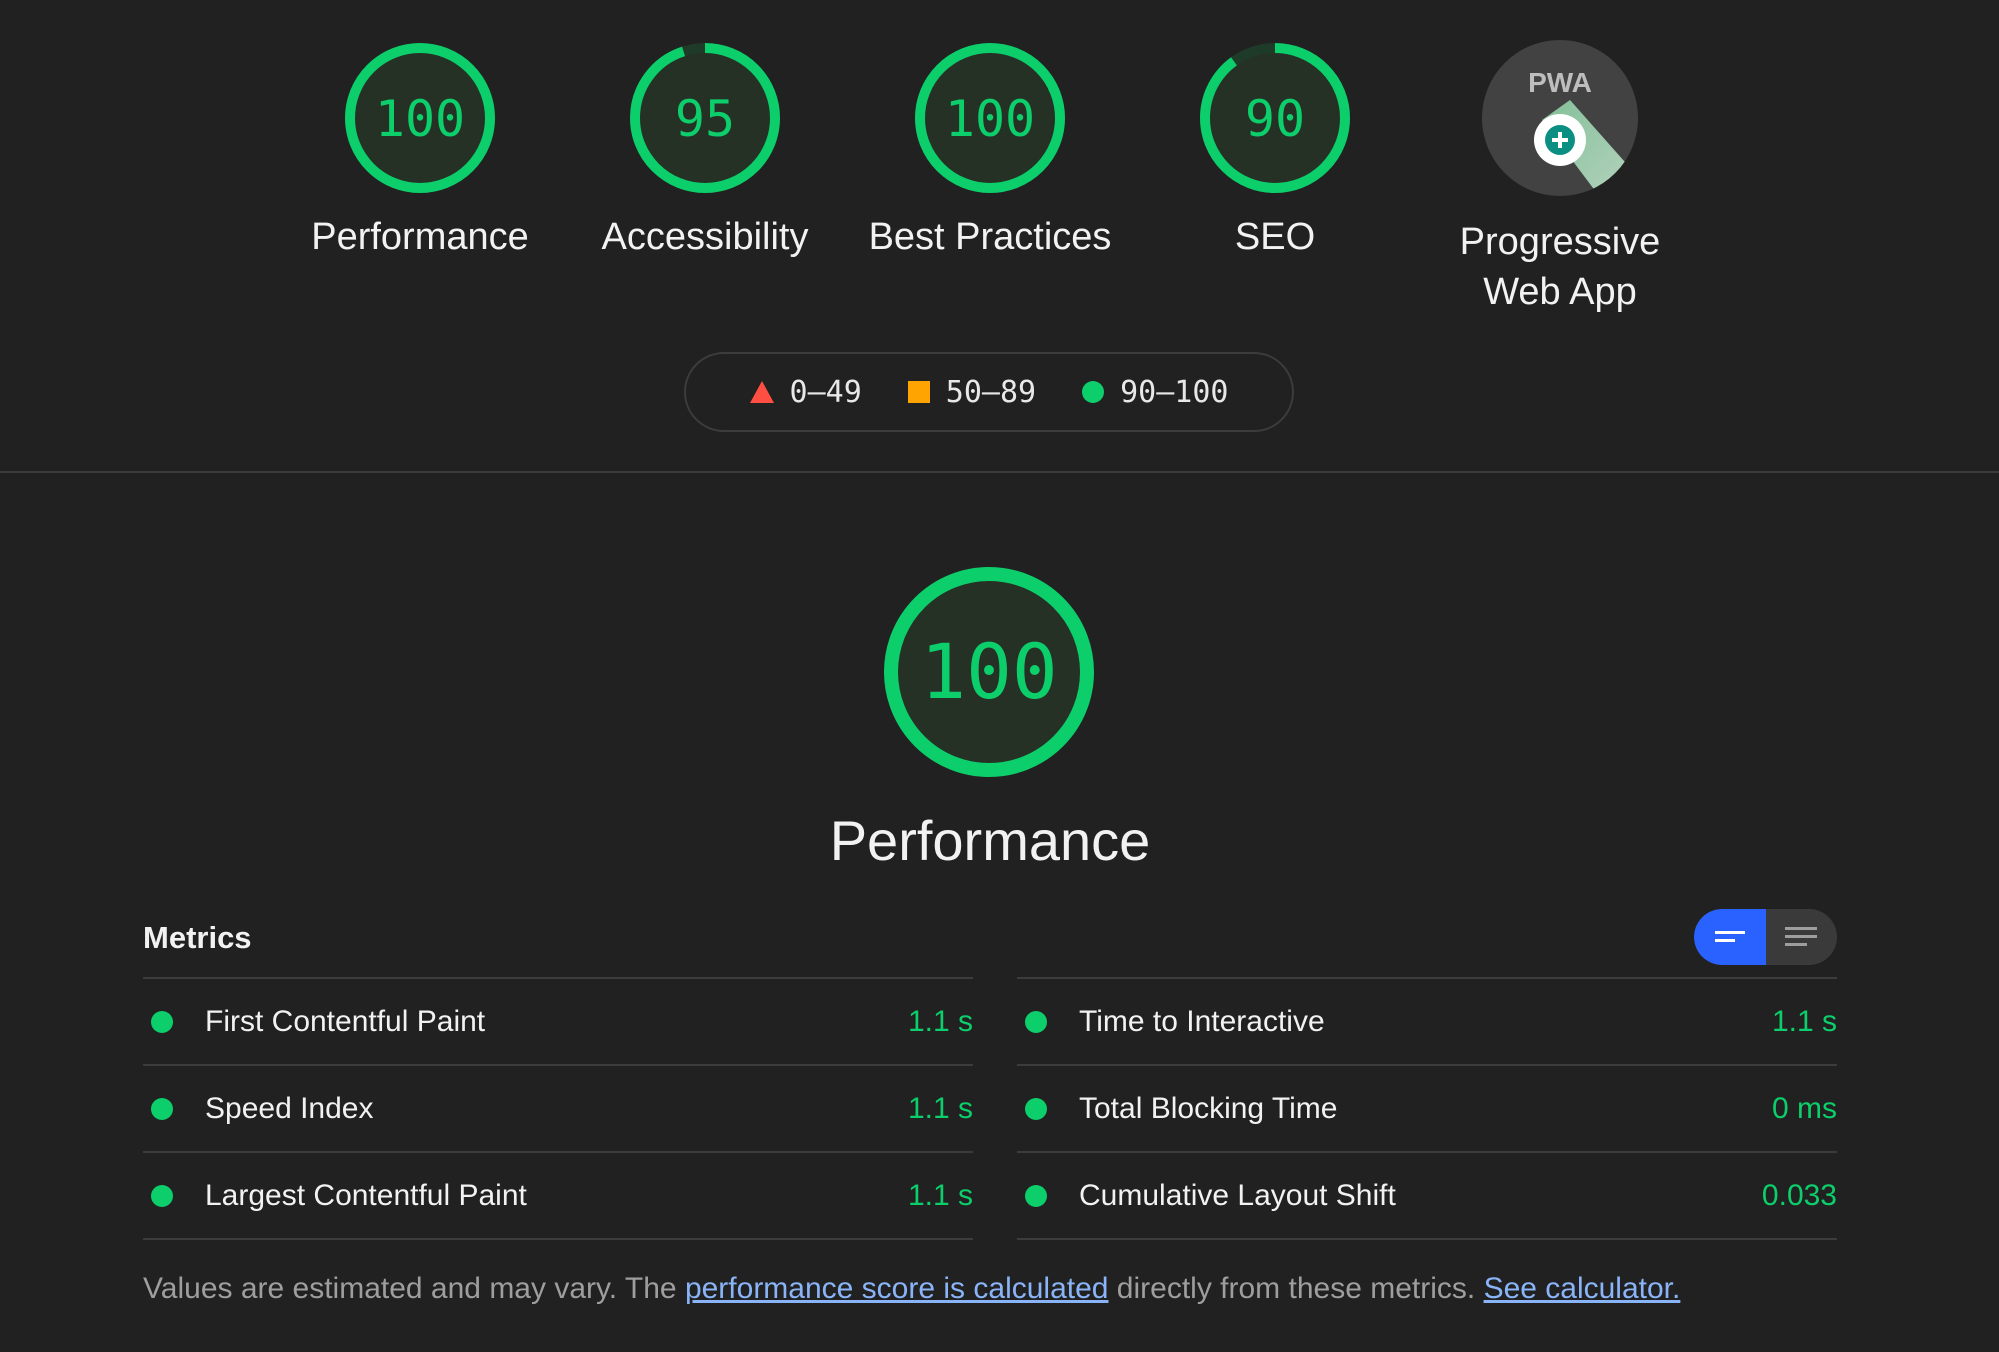  What do you see at coordinates (1208, 1108) in the screenshot?
I see `metric-name: Total Blocking Time` at bounding box center [1208, 1108].